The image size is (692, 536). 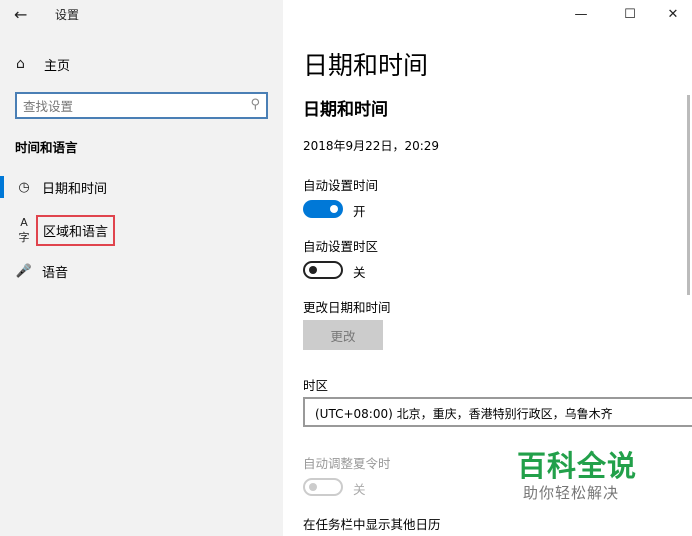 What do you see at coordinates (316, 385) in the screenshot?
I see `timezone-label: 时区` at bounding box center [316, 385].